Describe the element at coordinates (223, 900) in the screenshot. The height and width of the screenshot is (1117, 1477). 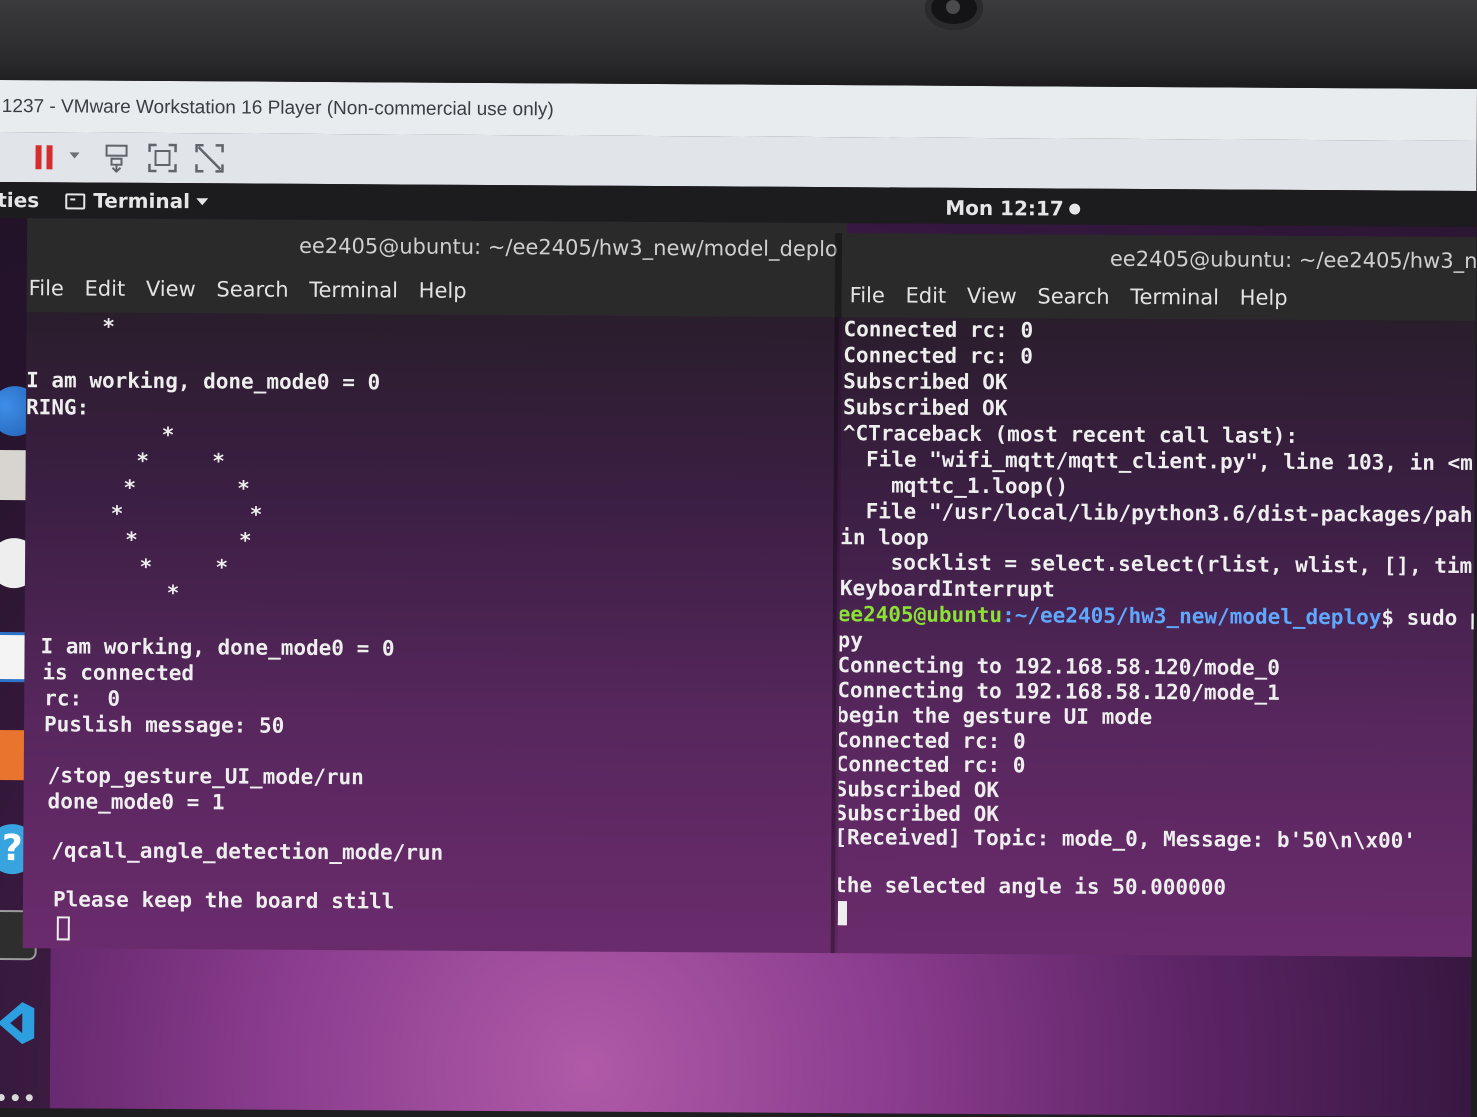
I see `terminal-line: Please keep the board still` at that location.